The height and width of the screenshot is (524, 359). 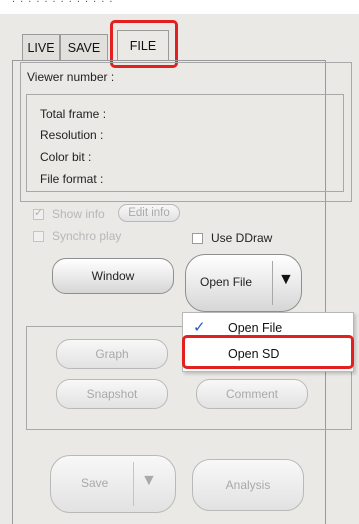 I want to click on analysis-label: Analysis, so click(x=248, y=485).